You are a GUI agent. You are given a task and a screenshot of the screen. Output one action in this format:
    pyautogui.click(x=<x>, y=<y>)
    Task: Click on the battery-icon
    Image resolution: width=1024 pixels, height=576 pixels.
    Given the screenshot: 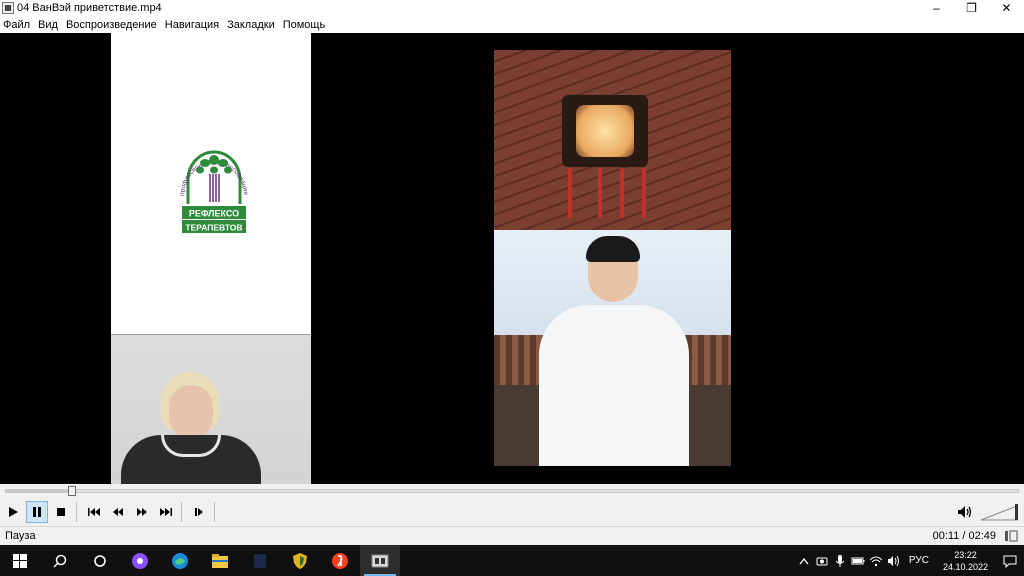 What is the action you would take?
    pyautogui.click(x=858, y=560)
    